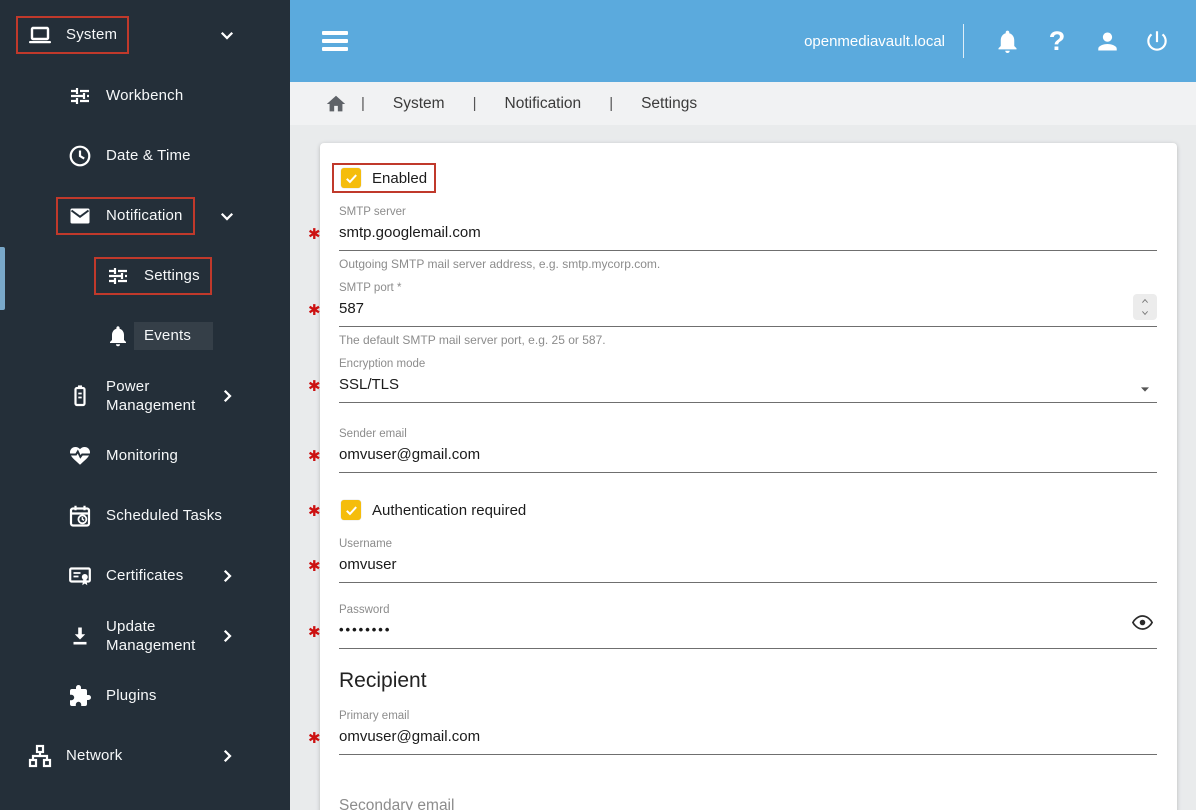  What do you see at coordinates (336, 104) in the screenshot?
I see `home-icon` at bounding box center [336, 104].